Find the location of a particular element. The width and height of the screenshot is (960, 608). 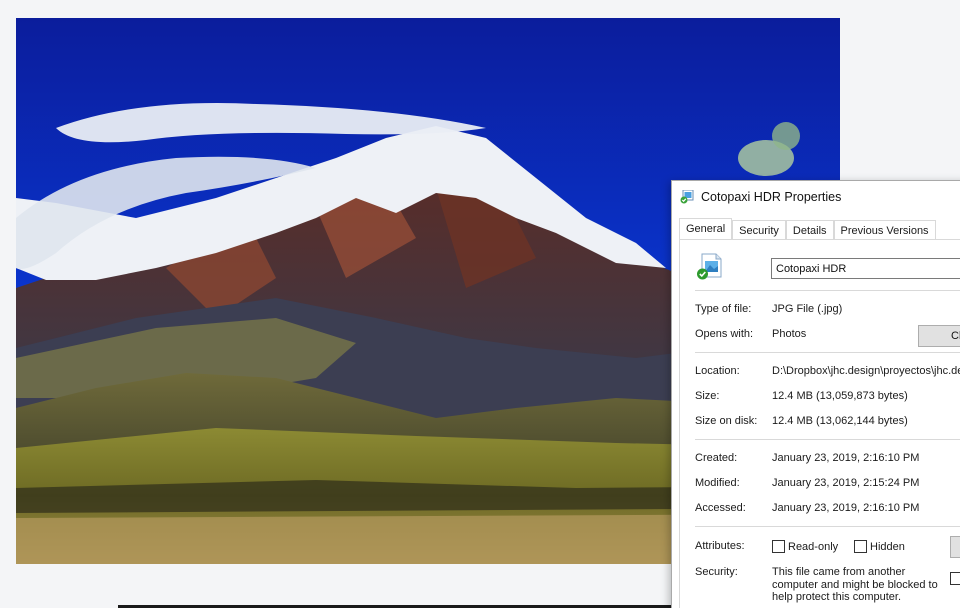

created-value: January 23, 2019, 2:16:10 PM is located at coordinates (846, 458).